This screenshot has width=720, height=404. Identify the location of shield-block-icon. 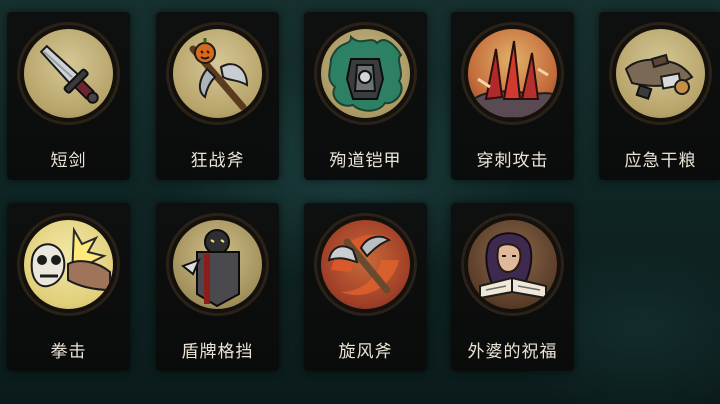
(210, 268).